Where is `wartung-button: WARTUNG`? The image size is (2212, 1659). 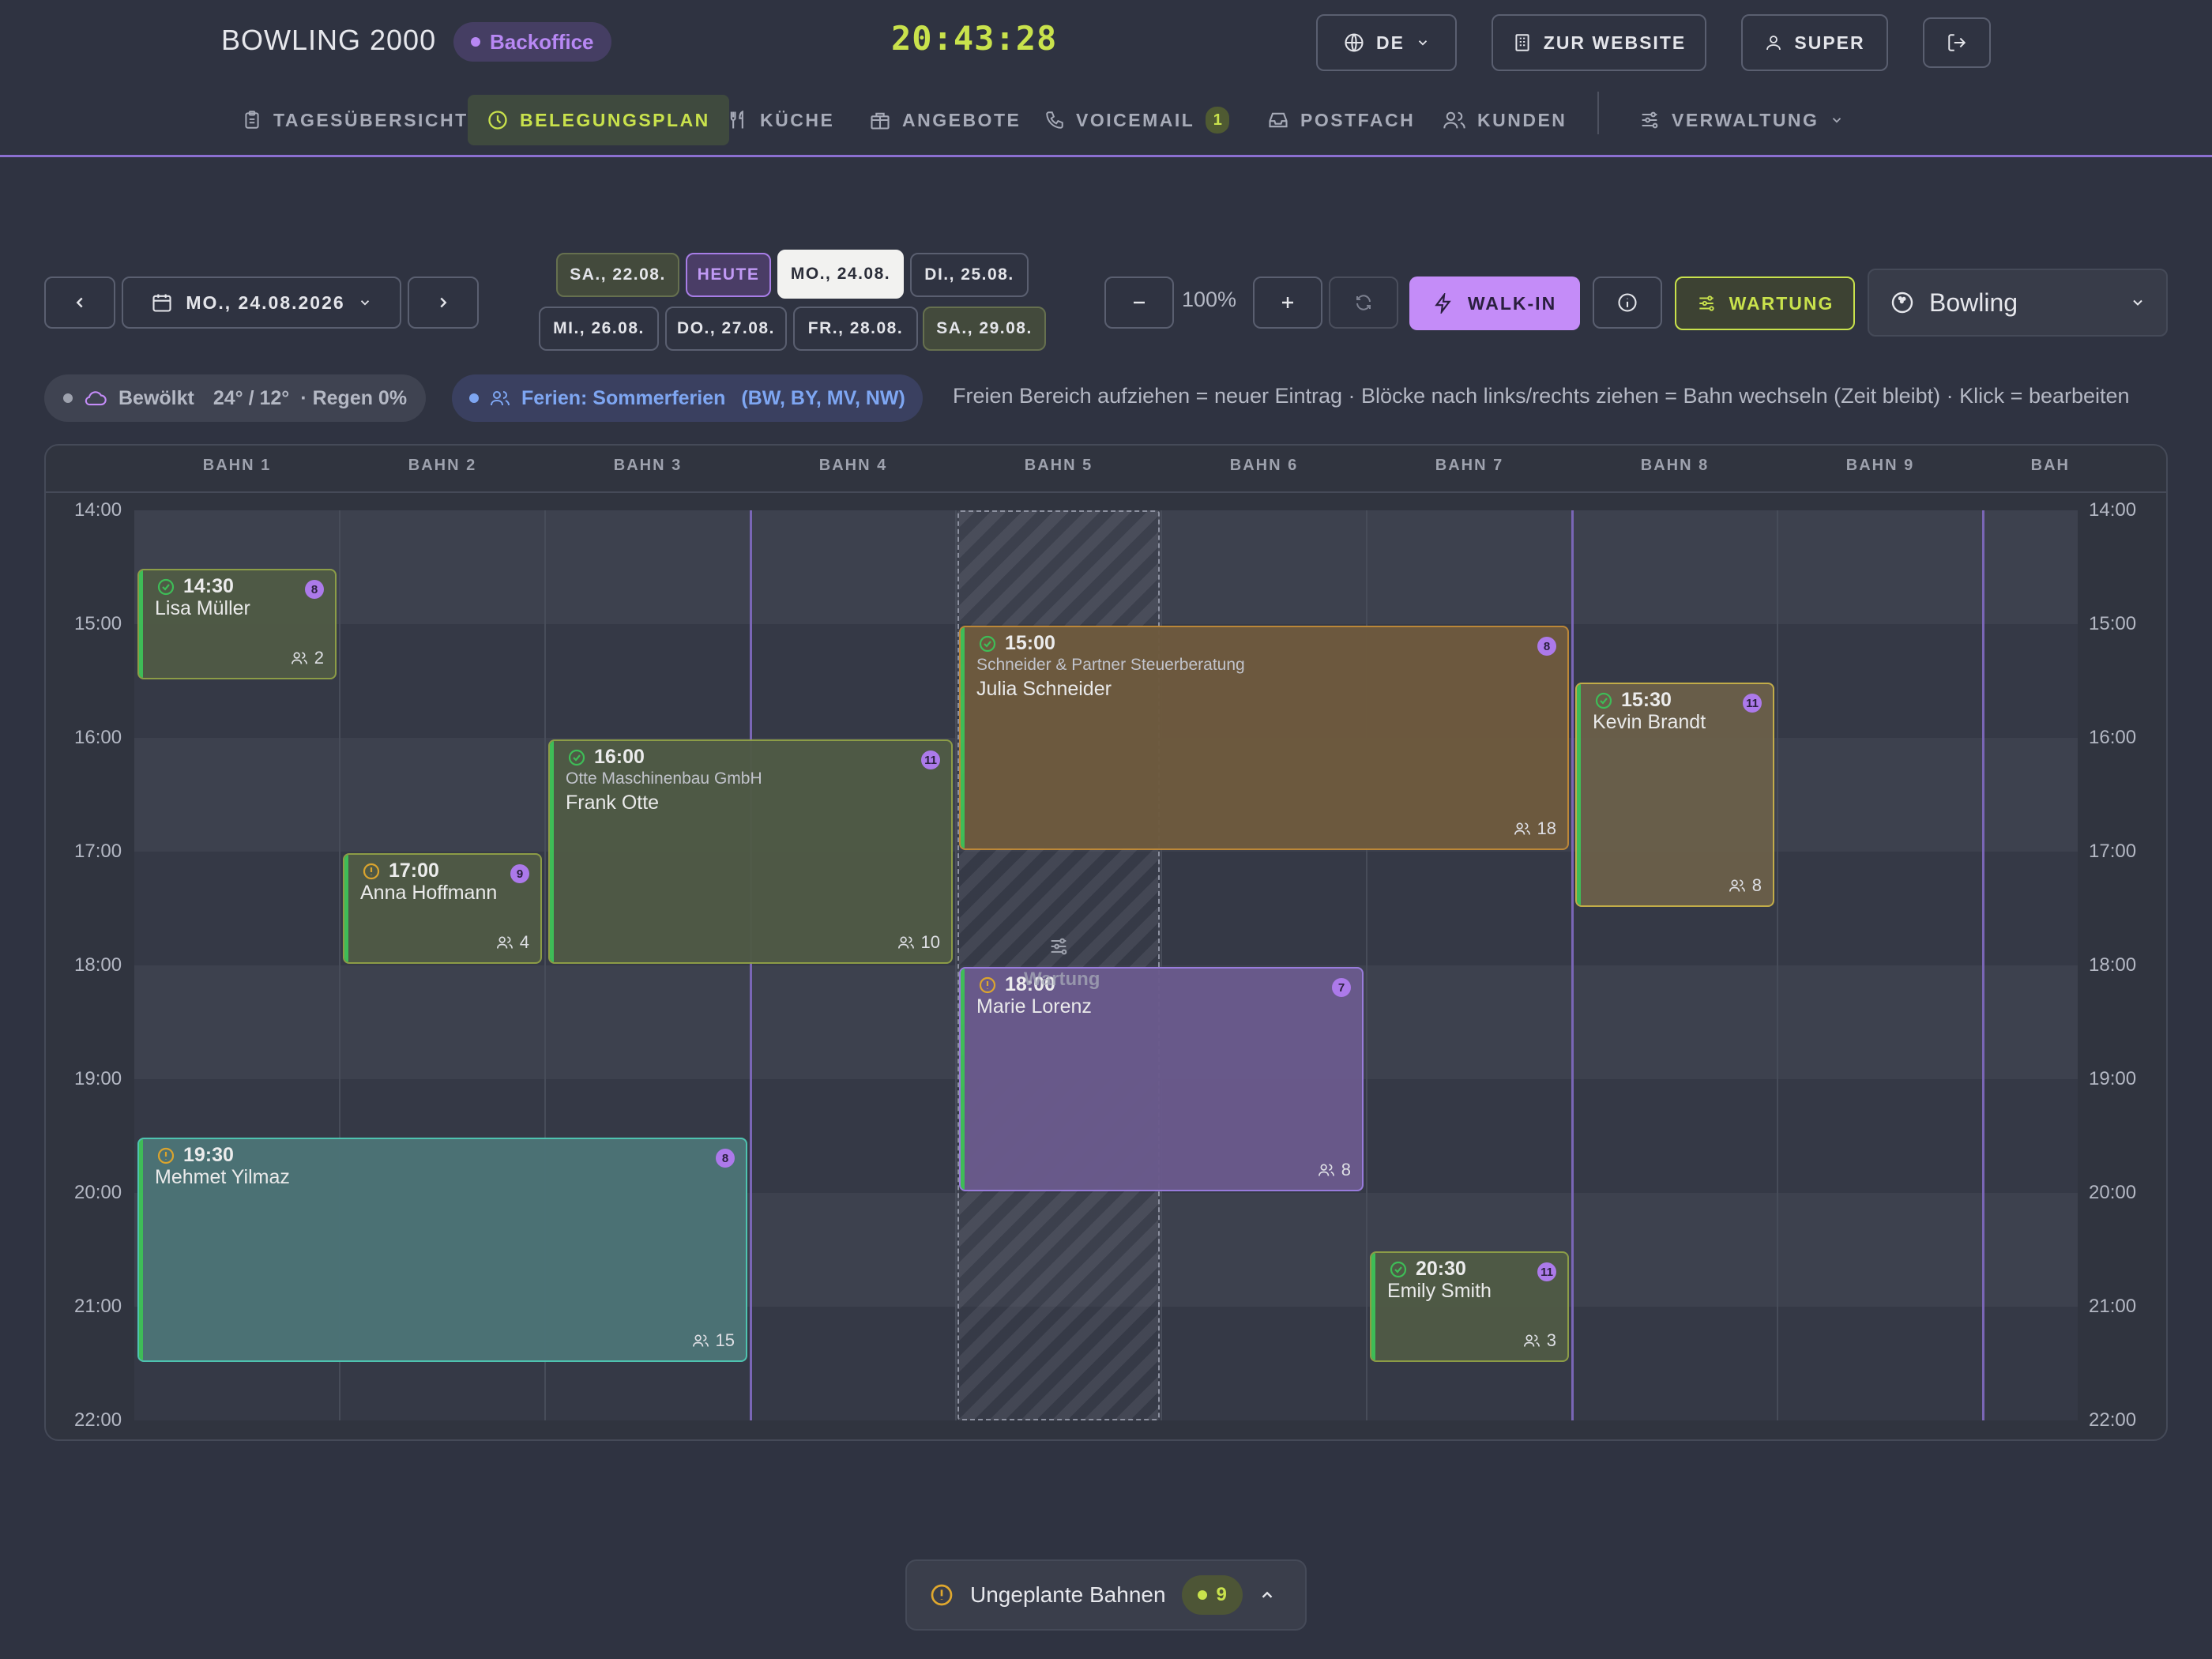
wartung-button: WARTUNG is located at coordinates (1765, 303).